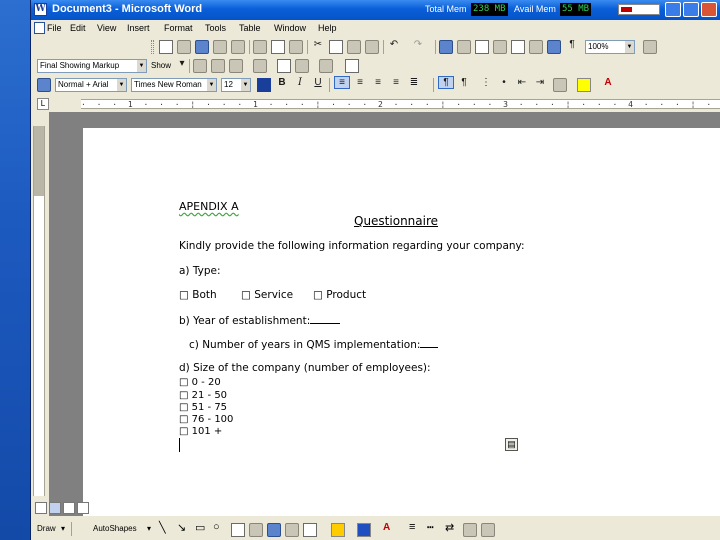  What do you see at coordinates (250, 28) in the screenshot?
I see `menu-table: Table` at bounding box center [250, 28].